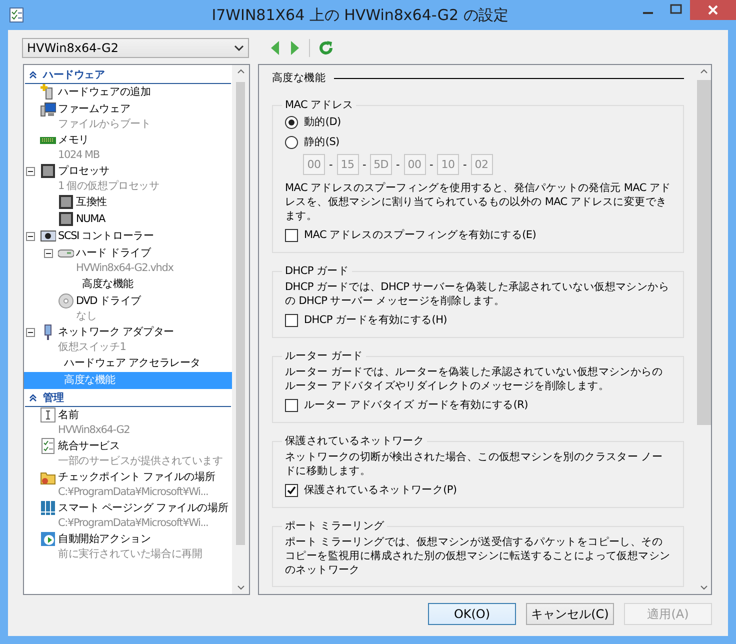 The height and width of the screenshot is (644, 736). Describe the element at coordinates (478, 142) in the screenshot. I see `radio-option: 静的(S)` at that location.